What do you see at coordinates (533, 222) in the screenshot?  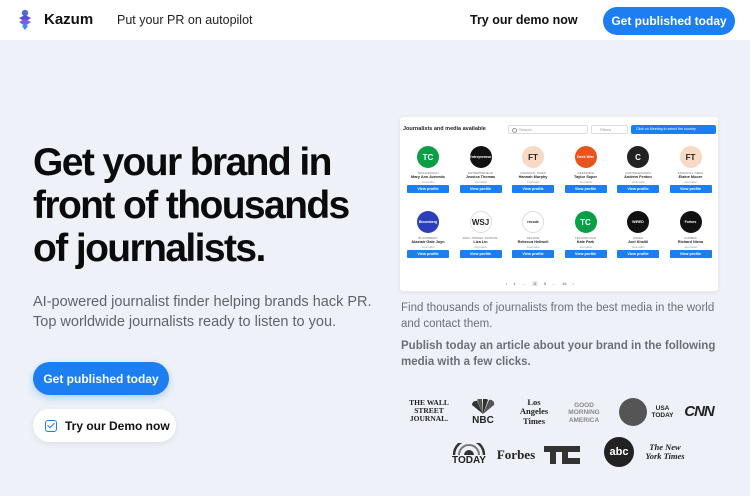 I see `outlet-logo-icon: recode` at bounding box center [533, 222].